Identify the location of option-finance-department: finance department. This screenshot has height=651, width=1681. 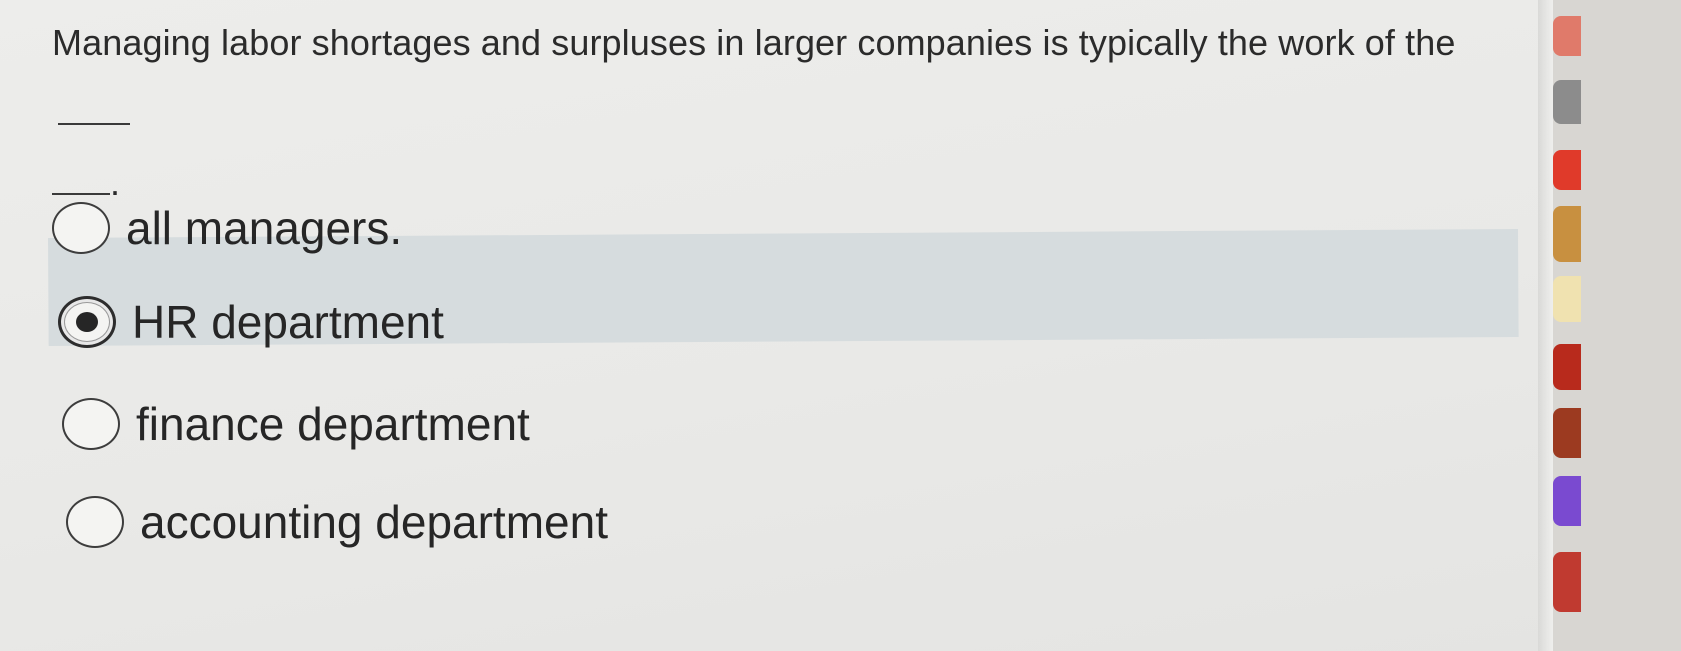
(296, 424).